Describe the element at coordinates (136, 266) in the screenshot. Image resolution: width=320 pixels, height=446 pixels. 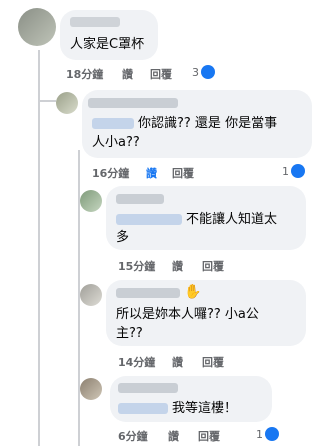
I see `comment-time: 15分鐘` at that location.